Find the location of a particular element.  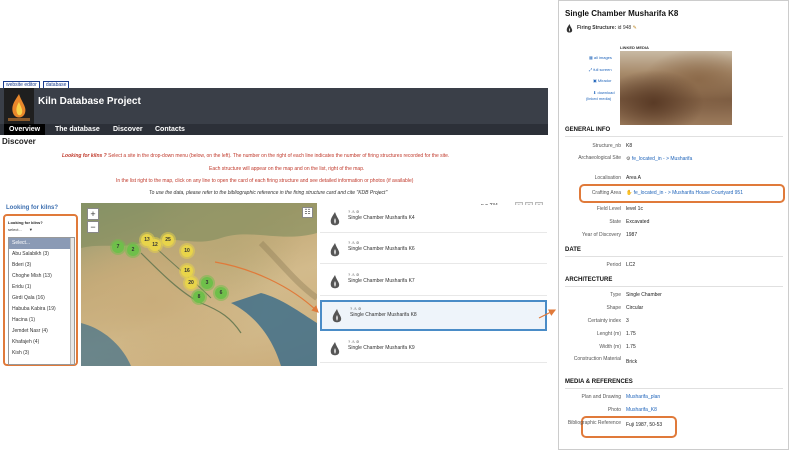

date-title: DATE is located at coordinates (573, 250).